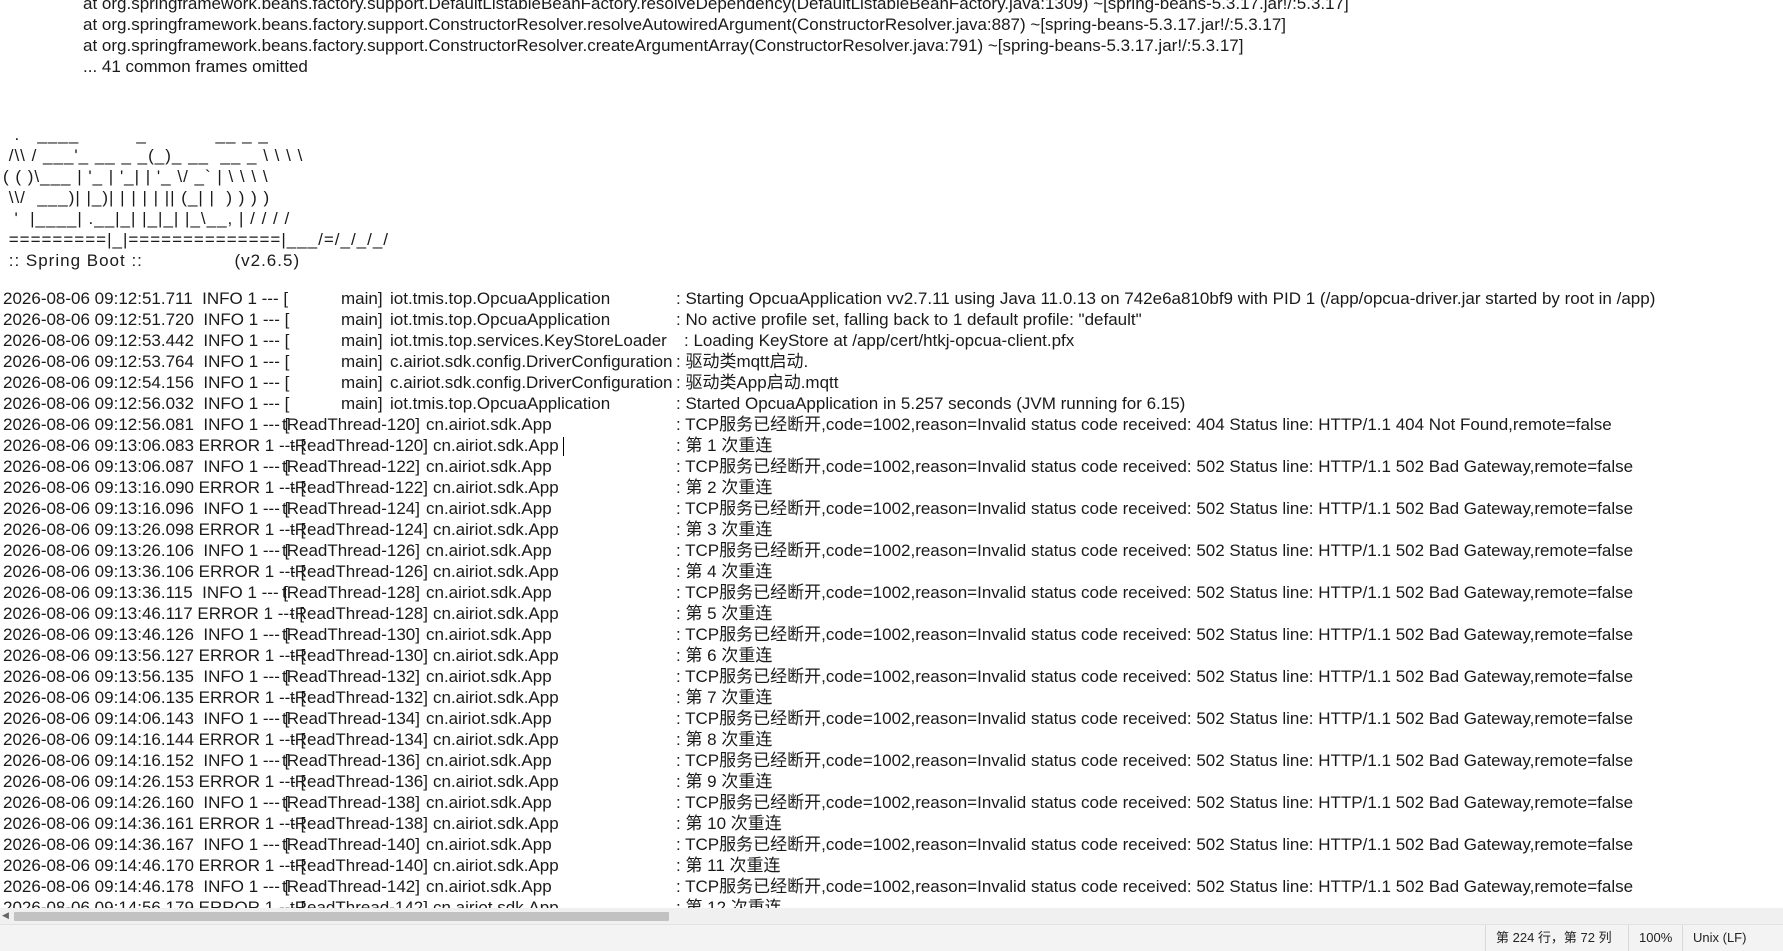 The image size is (1783, 951). What do you see at coordinates (351, 760) in the screenshot?
I see `log-thread: tReadThread-136]` at bounding box center [351, 760].